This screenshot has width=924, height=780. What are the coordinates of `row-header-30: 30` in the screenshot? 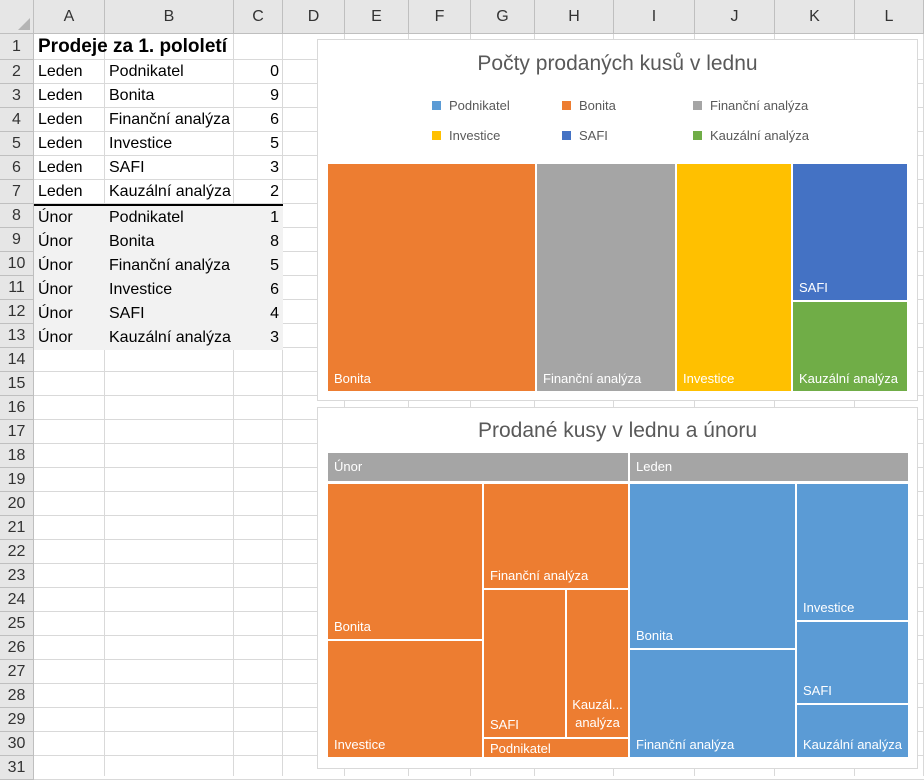 It's located at (17, 744).